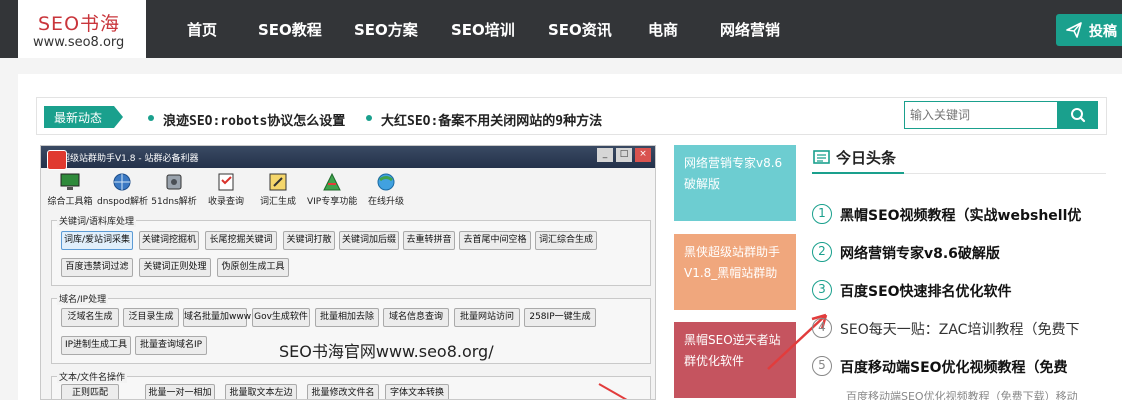 The image size is (1122, 400). I want to click on minimize-icon: _, so click(605, 155).